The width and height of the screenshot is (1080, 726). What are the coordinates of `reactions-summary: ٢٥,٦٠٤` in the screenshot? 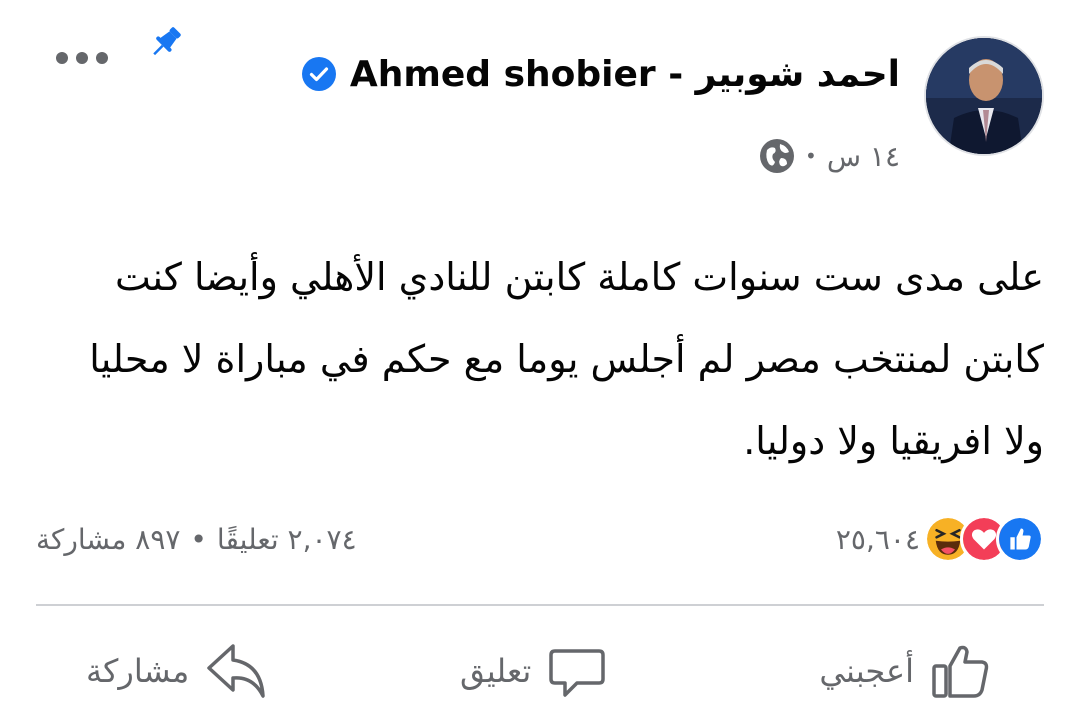 It's located at (940, 539).